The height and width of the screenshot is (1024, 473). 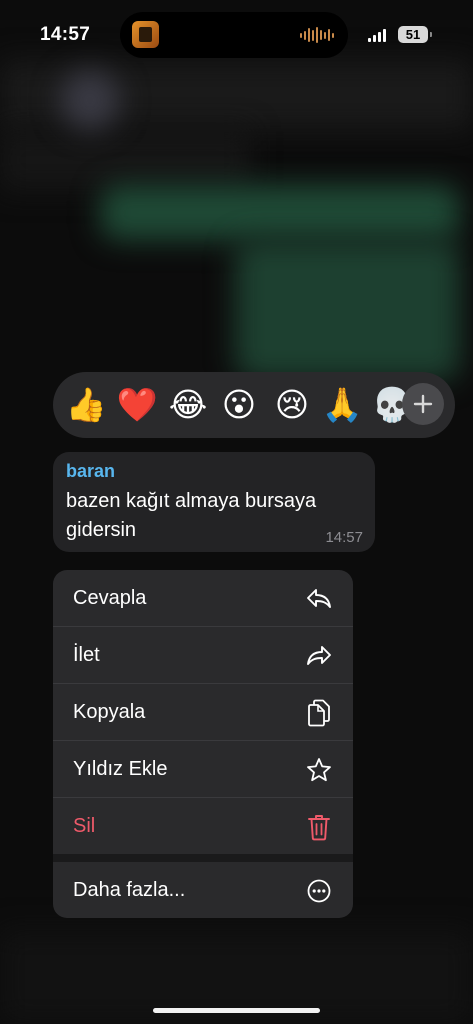 I want to click on more-reactions-button, so click(x=423, y=404).